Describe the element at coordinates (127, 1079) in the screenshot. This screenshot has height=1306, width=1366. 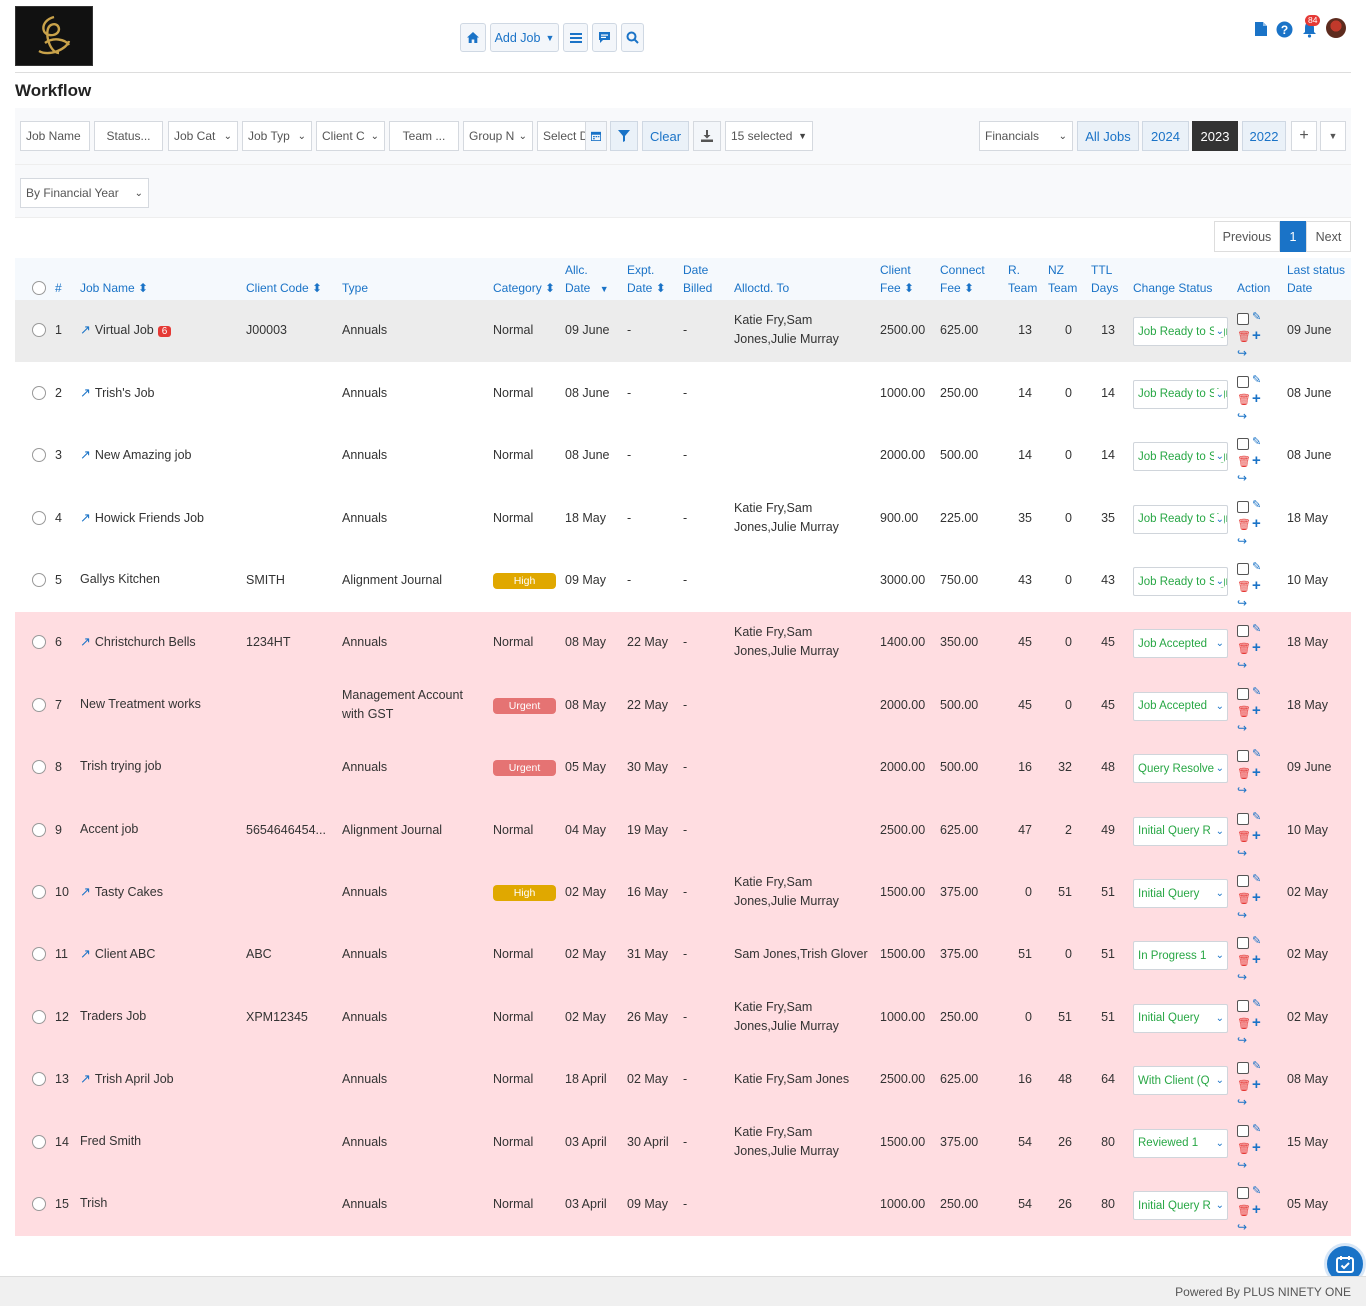
I see `job-name-link: ↗ Trish April Job` at that location.